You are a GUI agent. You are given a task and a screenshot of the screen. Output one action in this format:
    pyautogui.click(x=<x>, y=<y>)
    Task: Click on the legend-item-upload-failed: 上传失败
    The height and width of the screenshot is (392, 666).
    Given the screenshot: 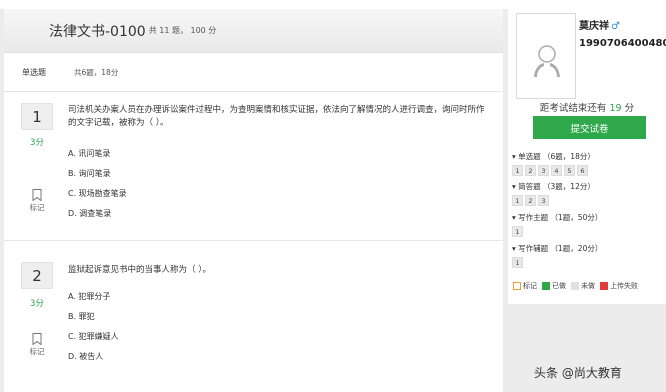 What is the action you would take?
    pyautogui.click(x=619, y=286)
    